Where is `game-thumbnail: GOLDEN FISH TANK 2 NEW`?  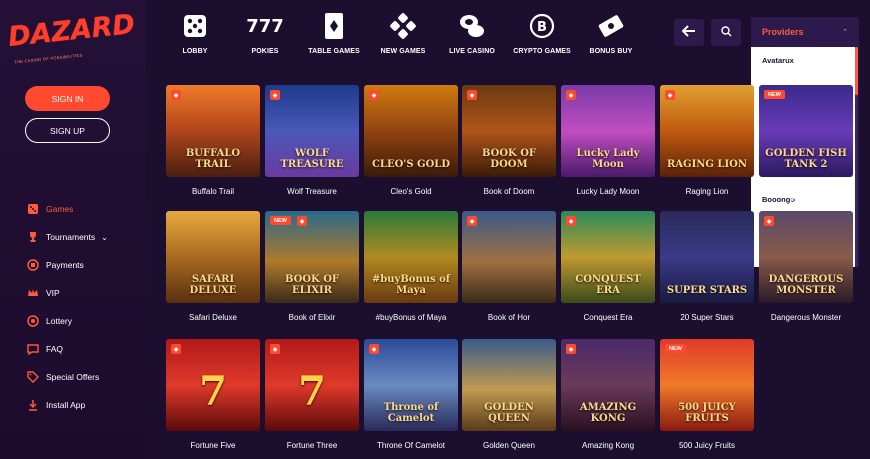 game-thumbnail: GOLDEN FISH TANK 2 NEW is located at coordinates (806, 131).